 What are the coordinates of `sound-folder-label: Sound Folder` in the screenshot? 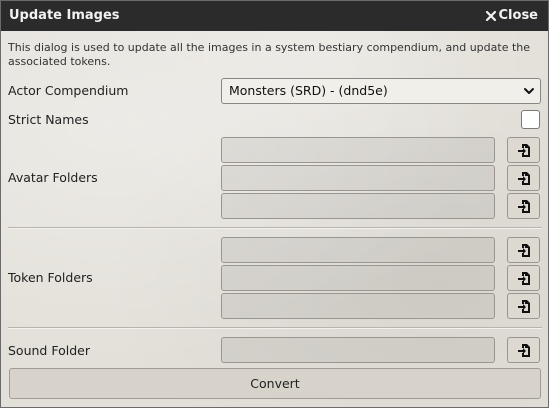 It's located at (49, 350).